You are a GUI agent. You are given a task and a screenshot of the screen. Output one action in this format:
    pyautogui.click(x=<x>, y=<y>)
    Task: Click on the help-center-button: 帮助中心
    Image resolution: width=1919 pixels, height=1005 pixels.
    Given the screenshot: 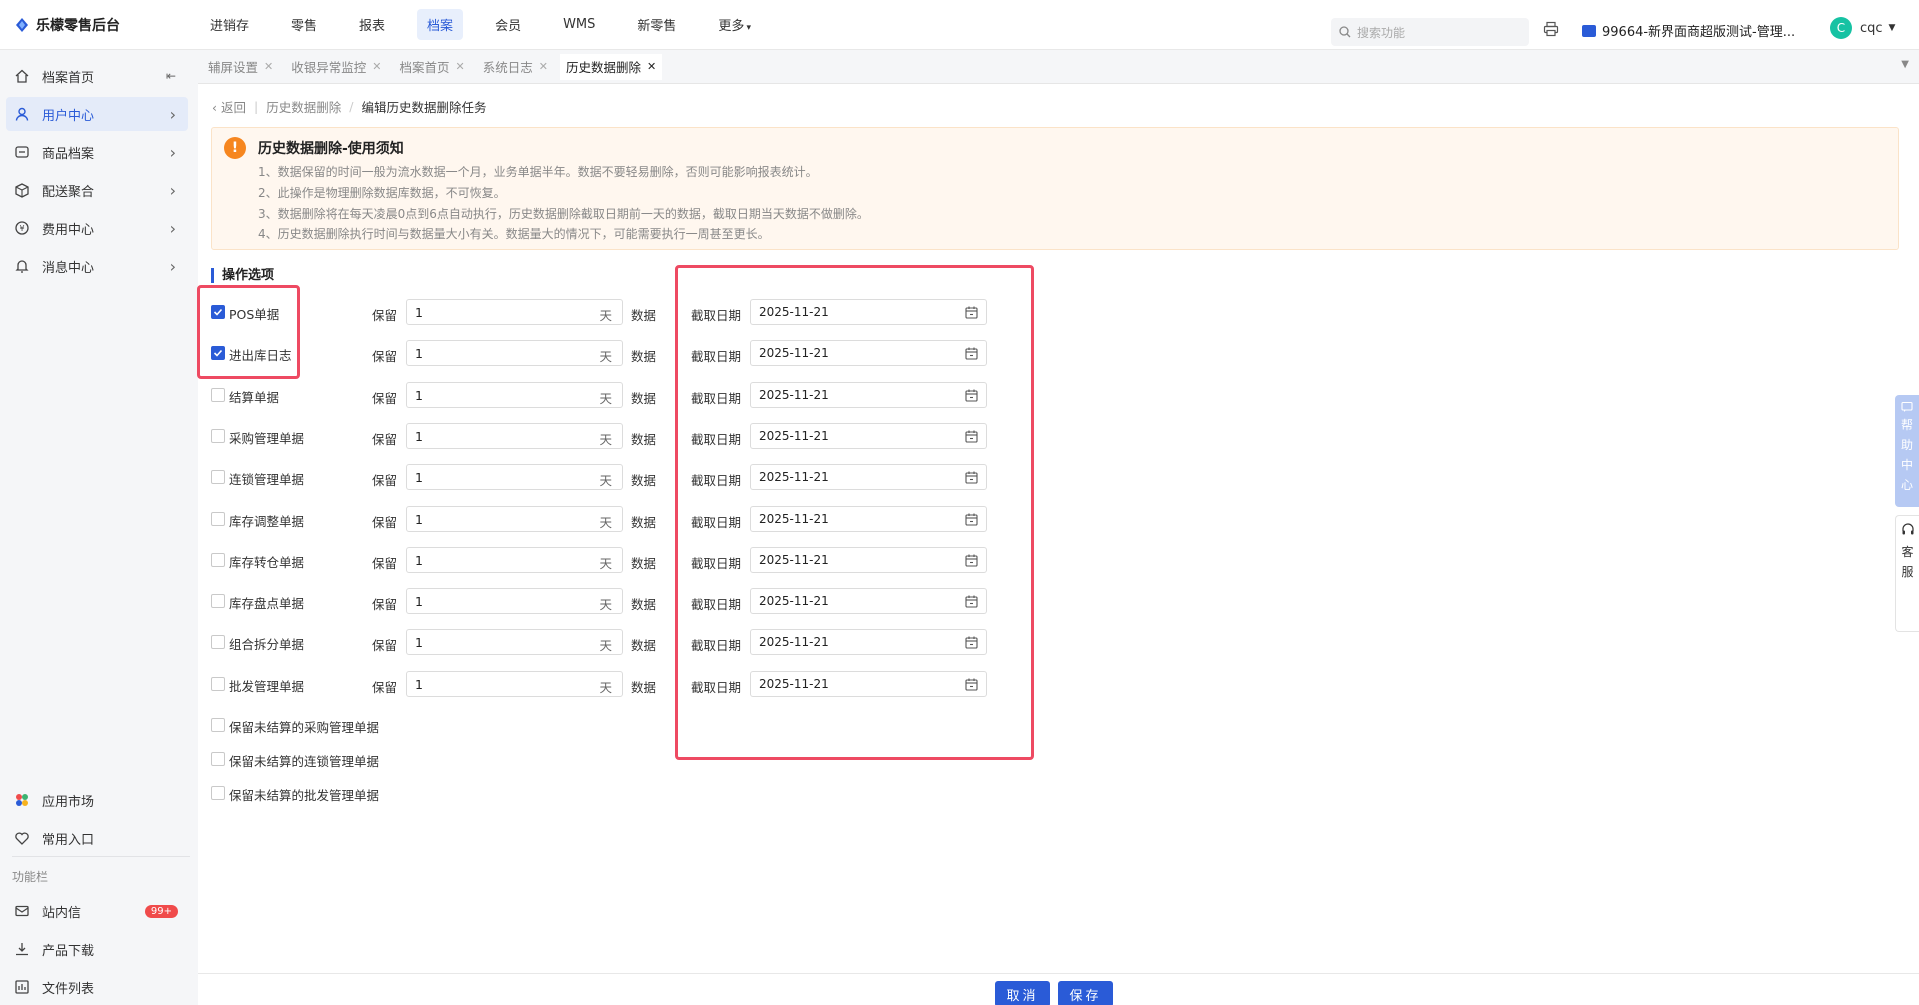 What is the action you would take?
    pyautogui.click(x=1907, y=451)
    